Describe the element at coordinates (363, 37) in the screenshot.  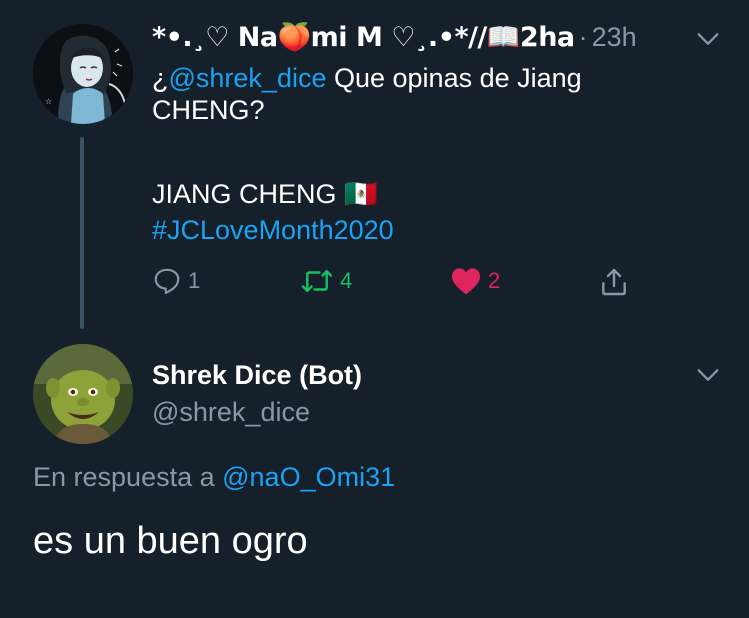
I see `display-name: *•.¸♡ Na🍑mi M ♡¸.•*//📖2ha` at that location.